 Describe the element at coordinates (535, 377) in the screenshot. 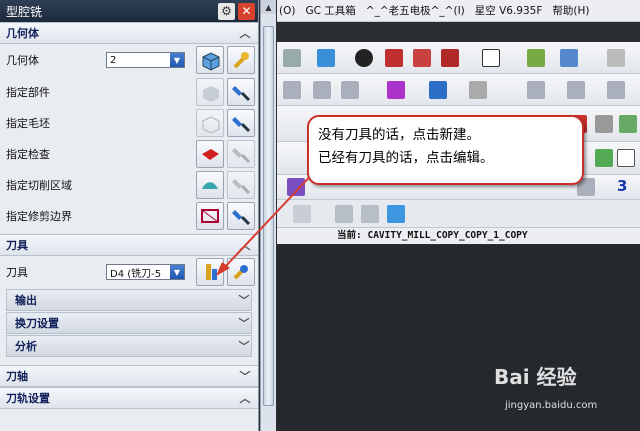

I see `baidu-watermark: Bai 经验` at that location.